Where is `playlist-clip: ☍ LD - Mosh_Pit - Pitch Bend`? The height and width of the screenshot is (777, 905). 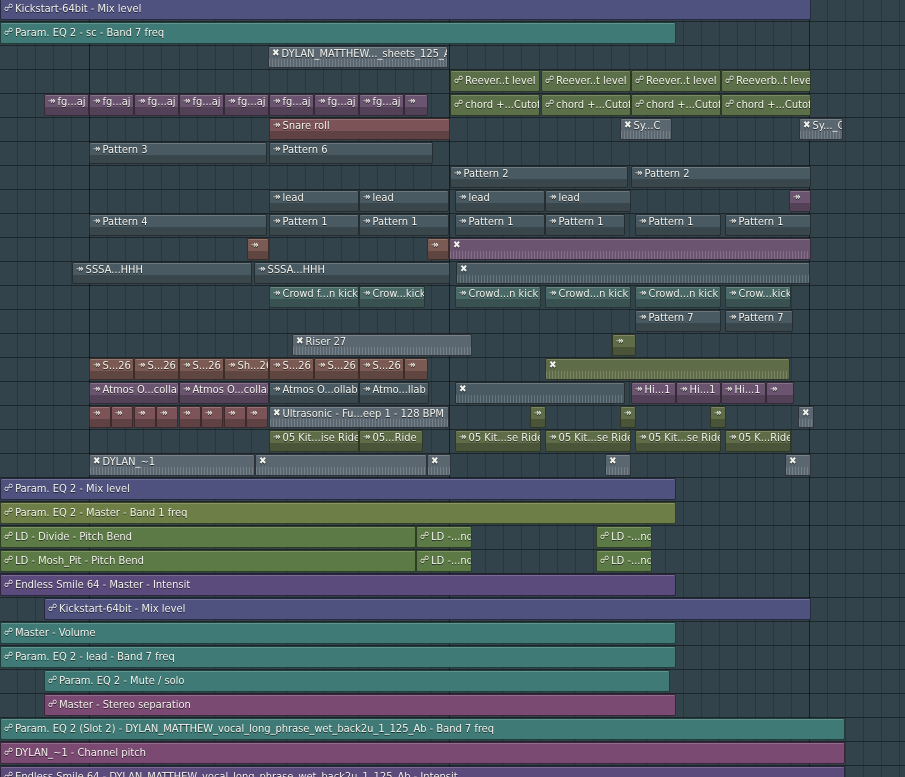 playlist-clip: ☍ LD - Mosh_Pit - Pitch Bend is located at coordinates (208, 561).